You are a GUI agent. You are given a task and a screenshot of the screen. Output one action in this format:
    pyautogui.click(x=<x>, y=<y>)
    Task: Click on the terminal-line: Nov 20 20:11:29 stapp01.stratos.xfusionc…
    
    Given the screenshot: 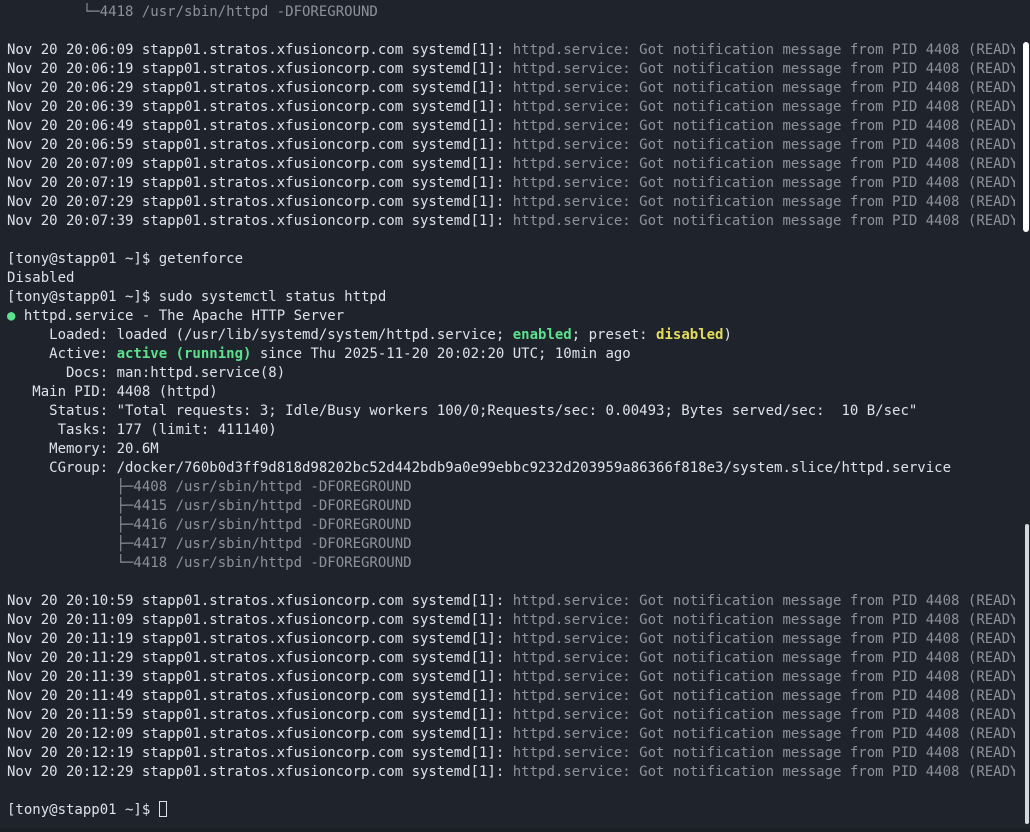 What is the action you would take?
    pyautogui.click(x=511, y=658)
    